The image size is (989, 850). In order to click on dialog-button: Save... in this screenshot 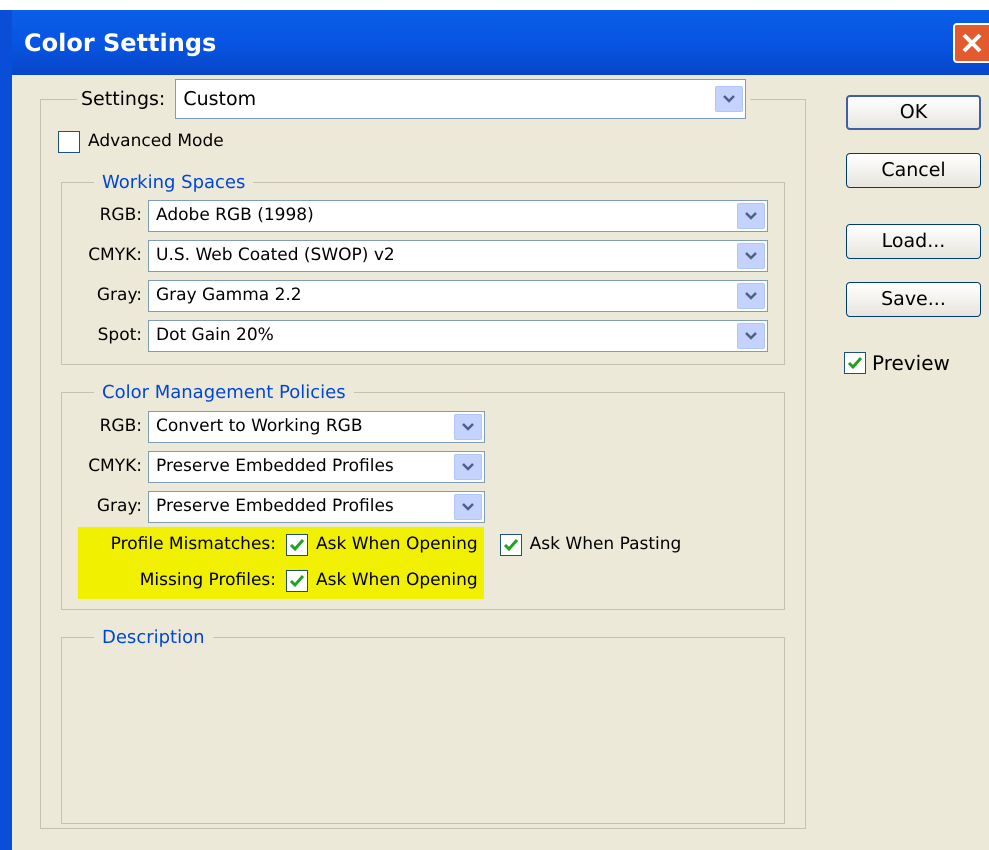, I will do `click(913, 299)`.